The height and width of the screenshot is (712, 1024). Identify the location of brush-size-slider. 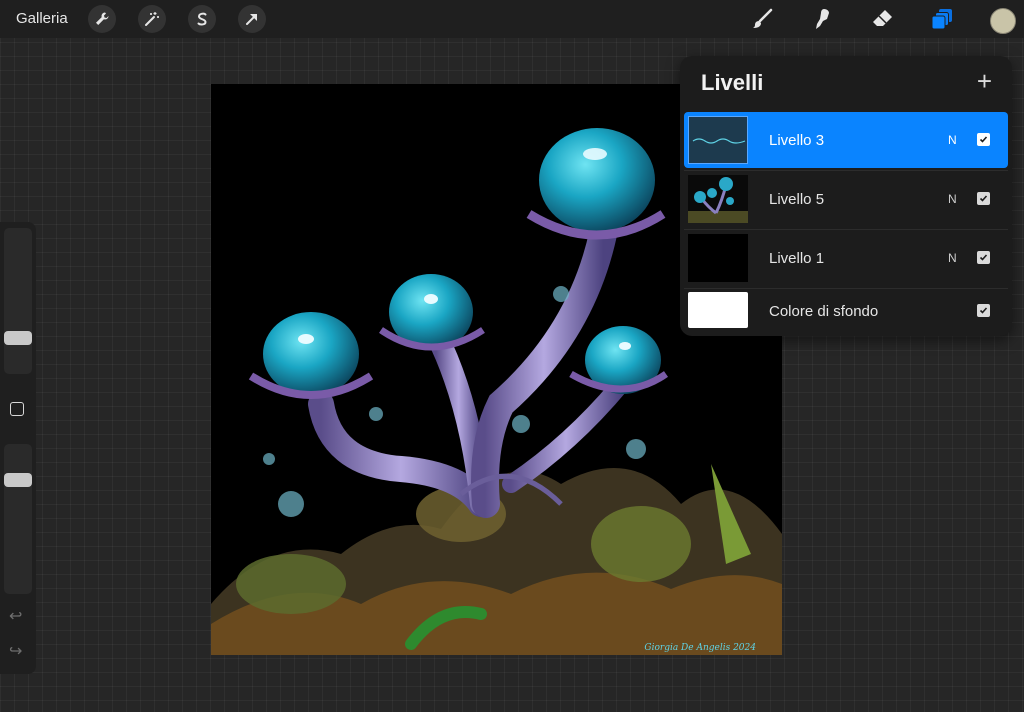
(18, 301).